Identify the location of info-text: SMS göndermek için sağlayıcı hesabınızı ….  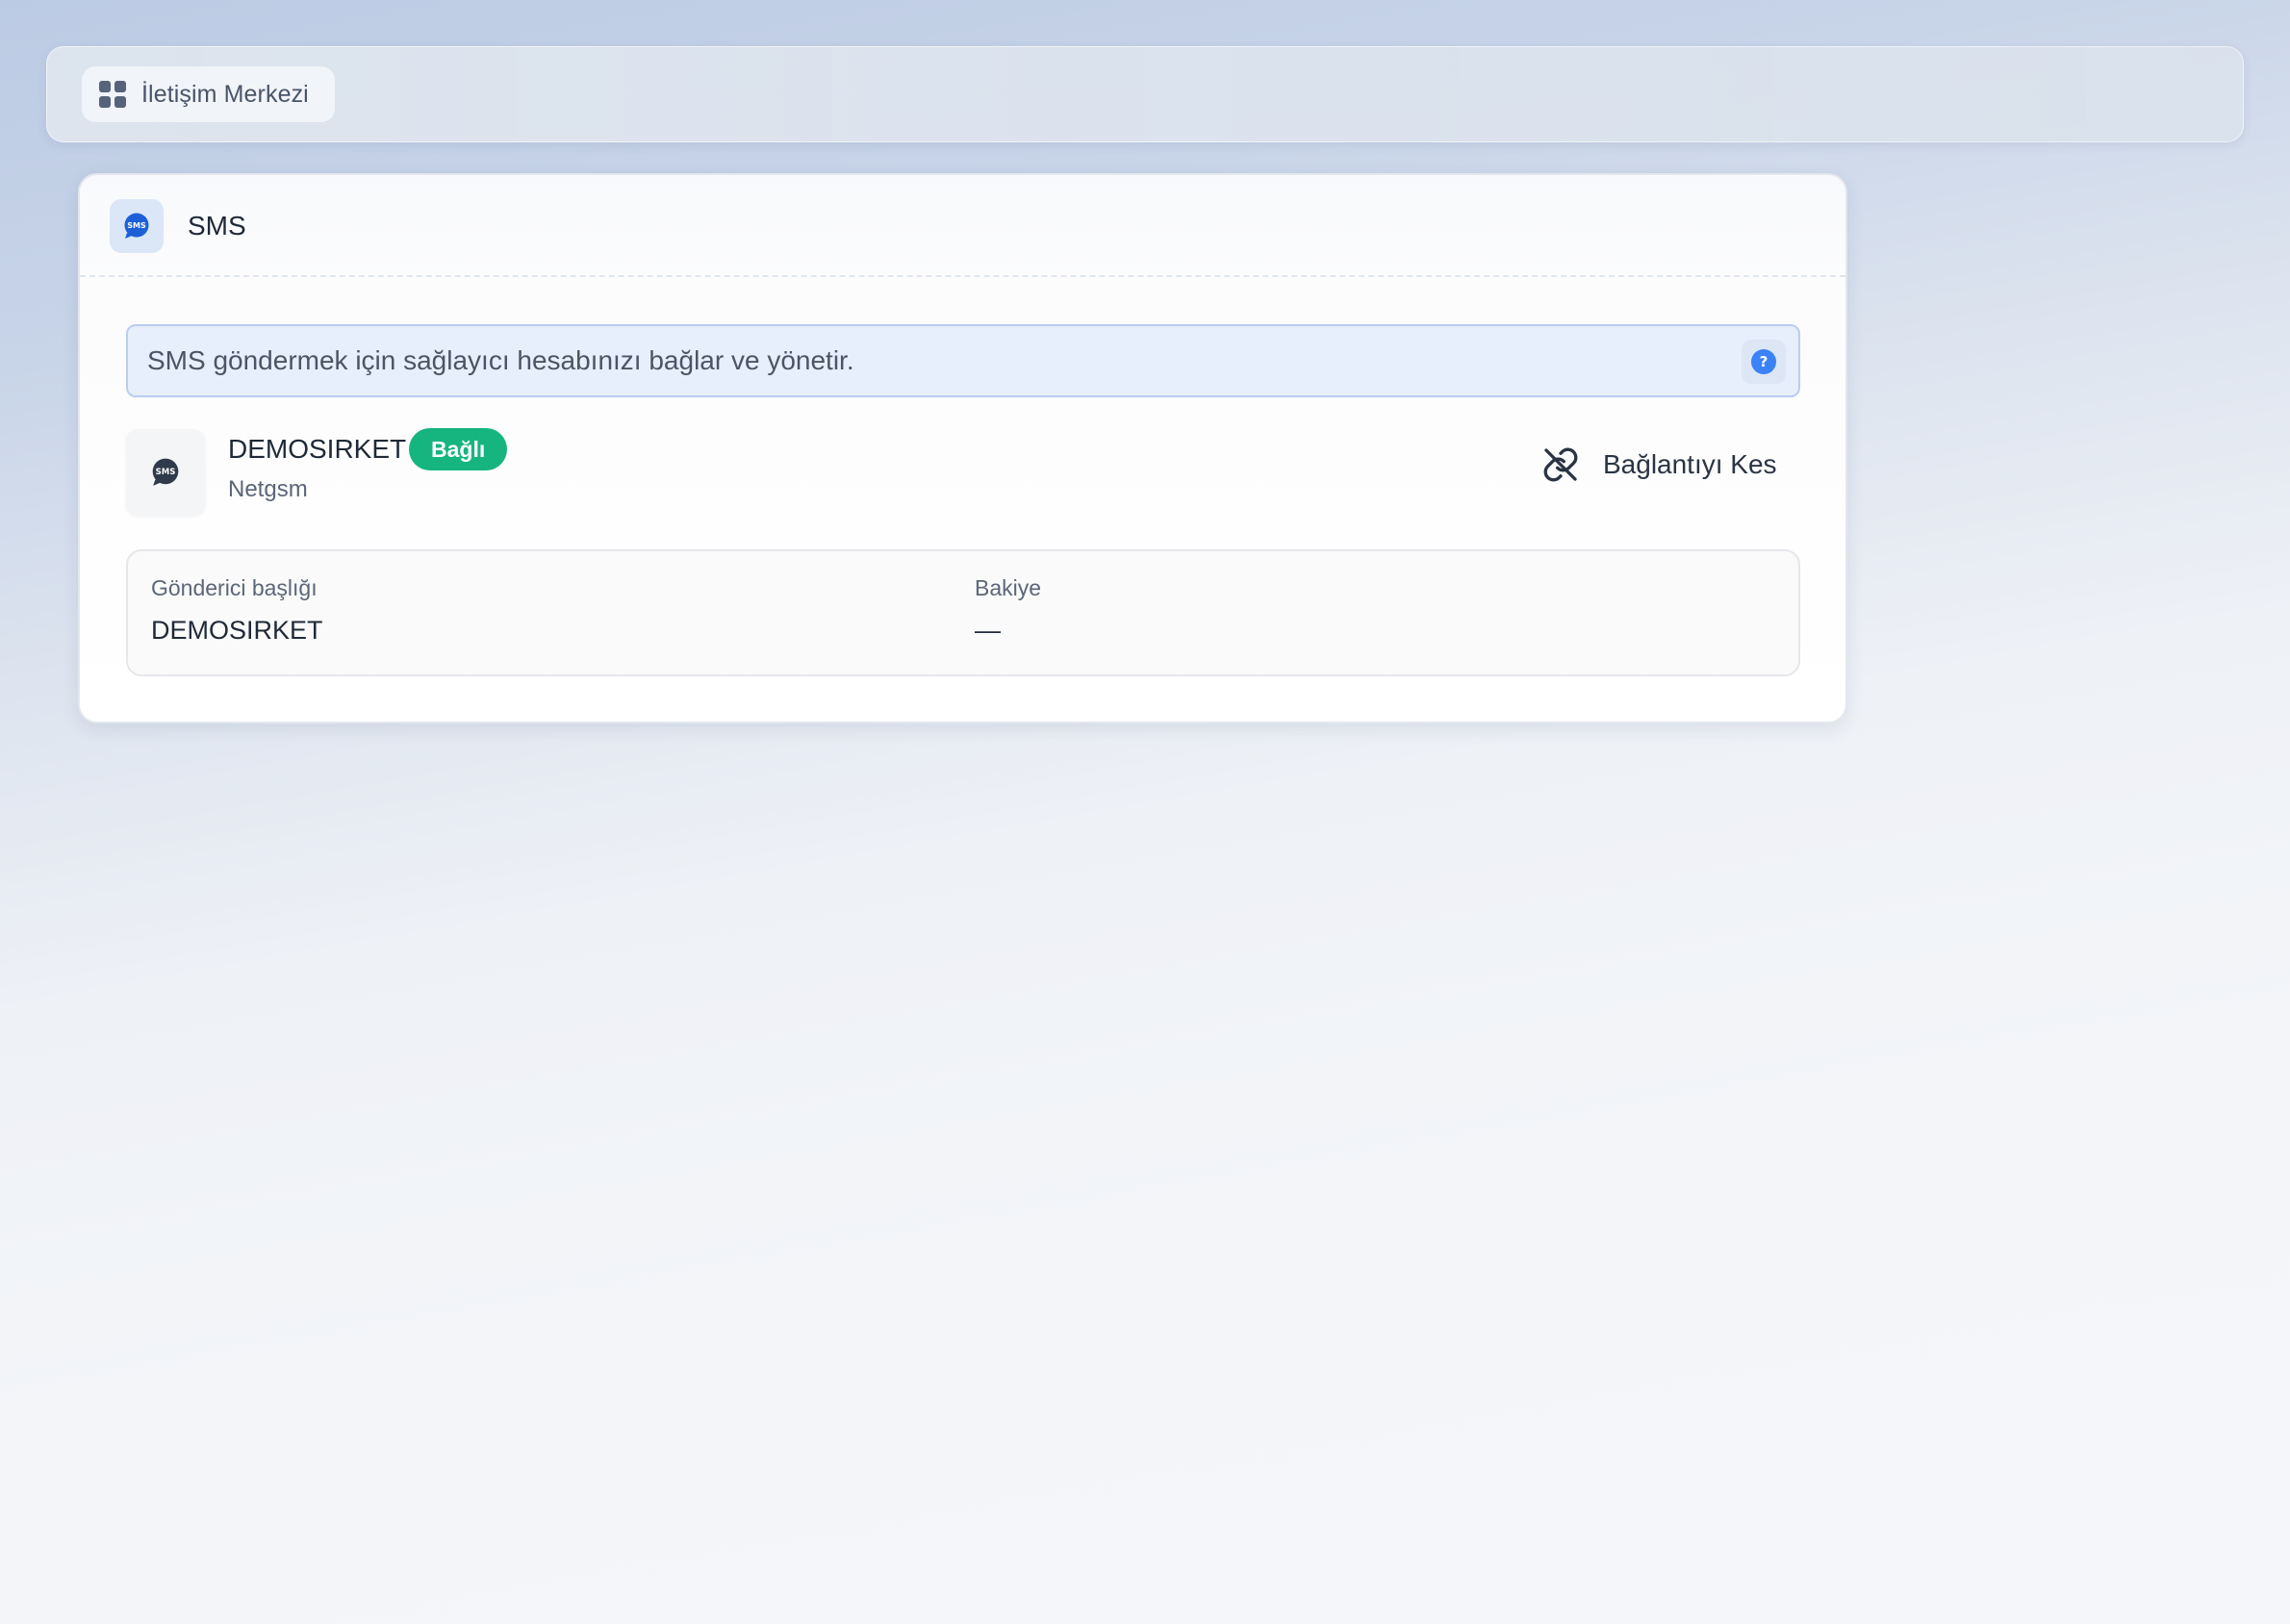
(500, 360).